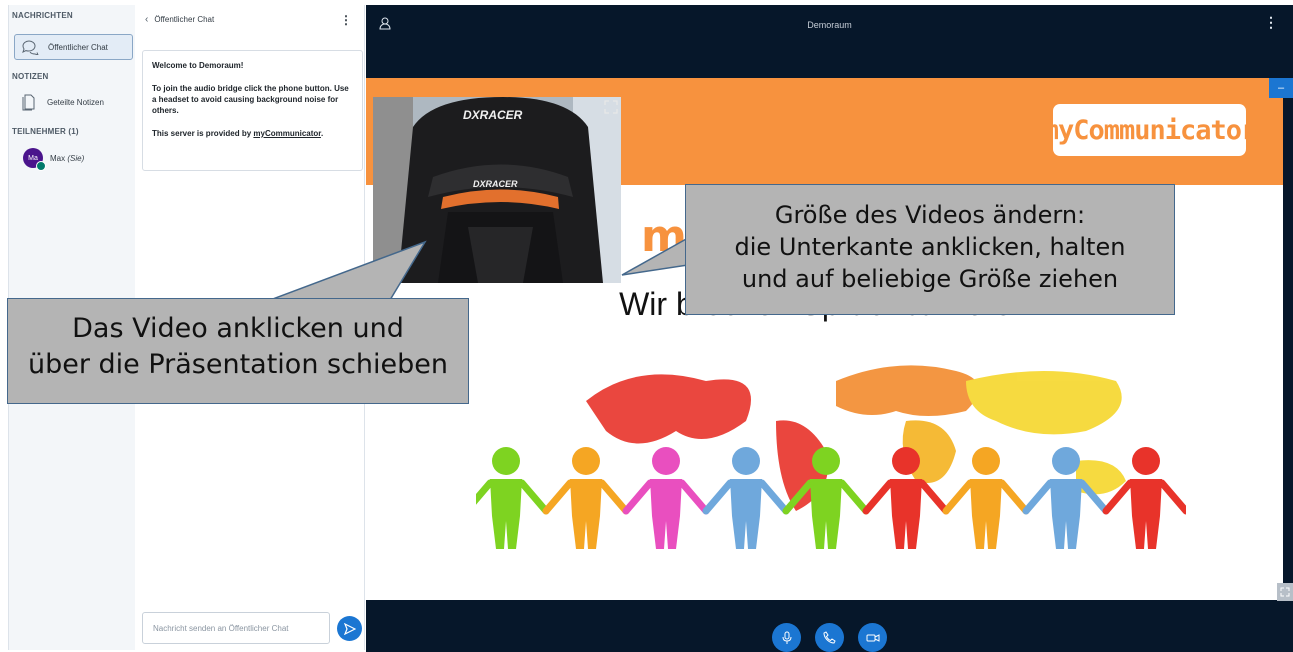 The height and width of the screenshot is (652, 1293). I want to click on provider-link: myCommunicator, so click(287, 133).